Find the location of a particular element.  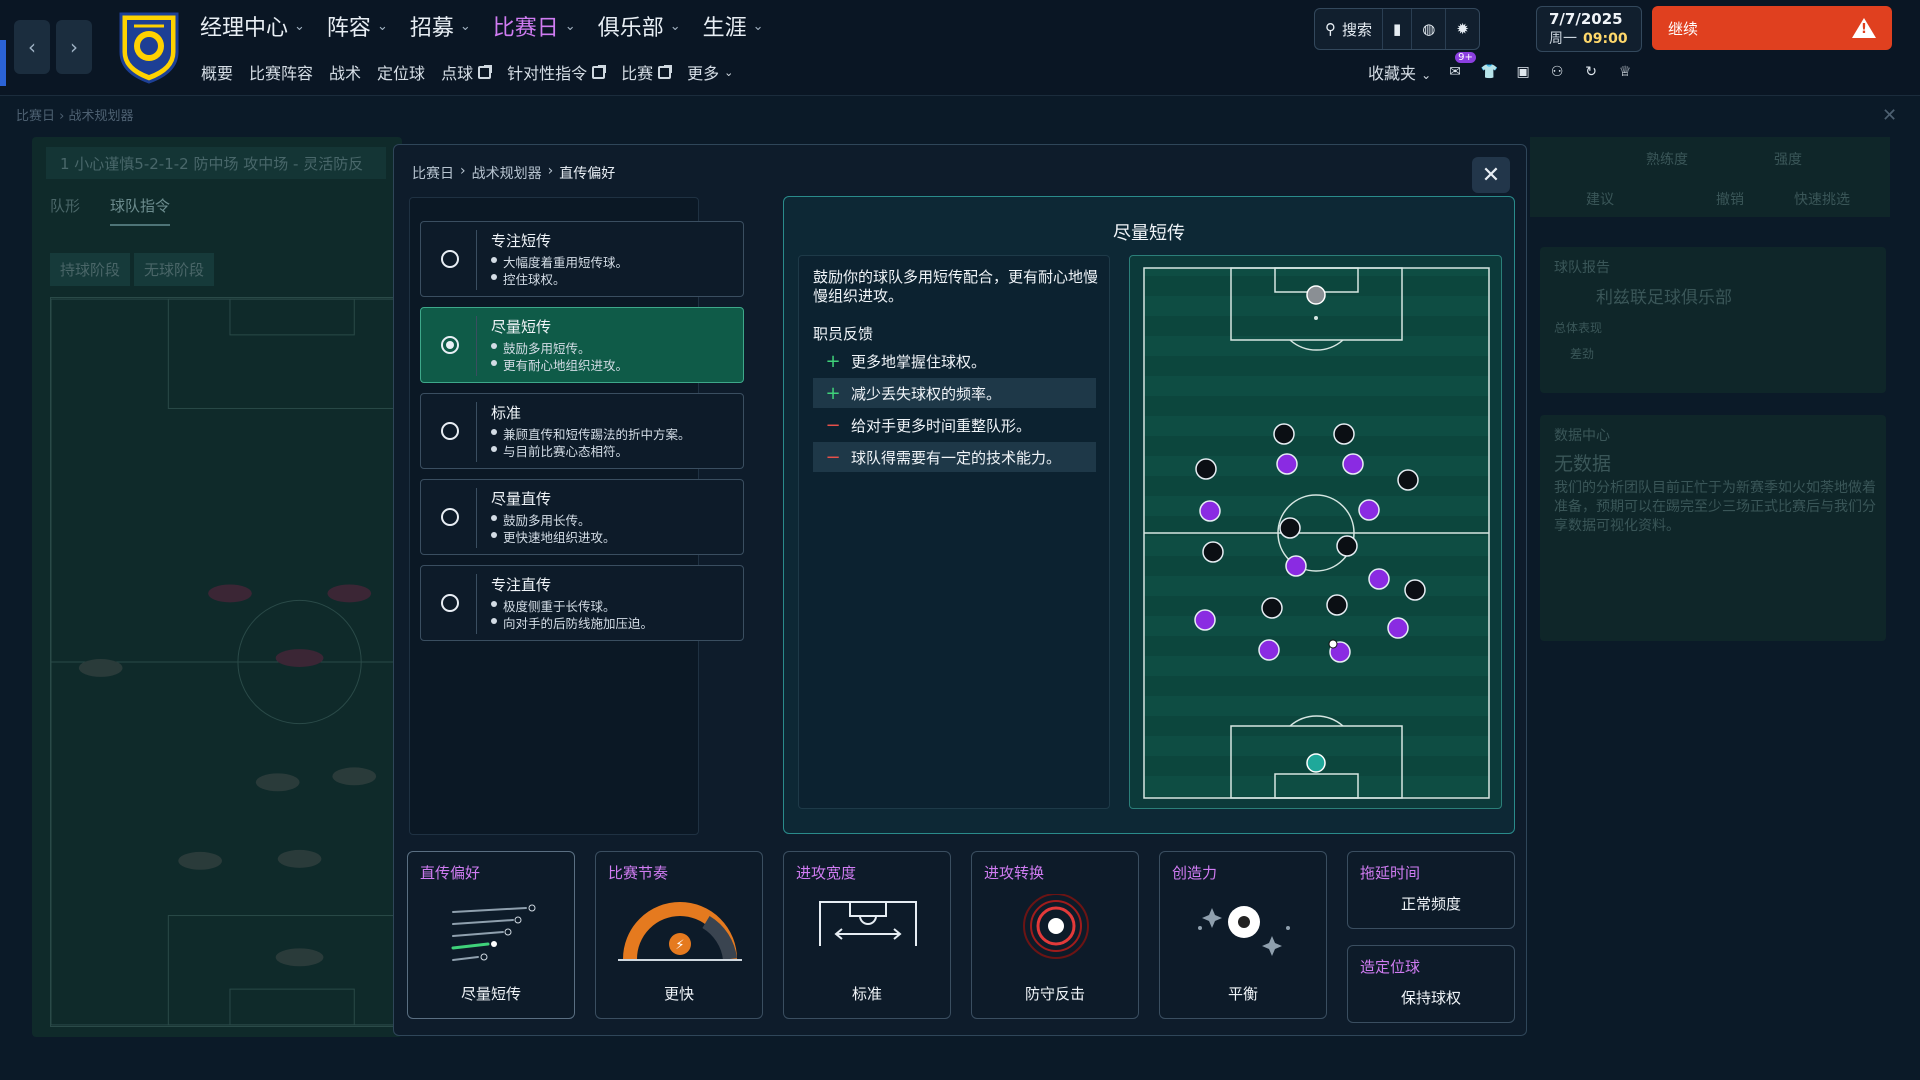

instruction-card: 拖延时间 正常频度 is located at coordinates (1431, 890).